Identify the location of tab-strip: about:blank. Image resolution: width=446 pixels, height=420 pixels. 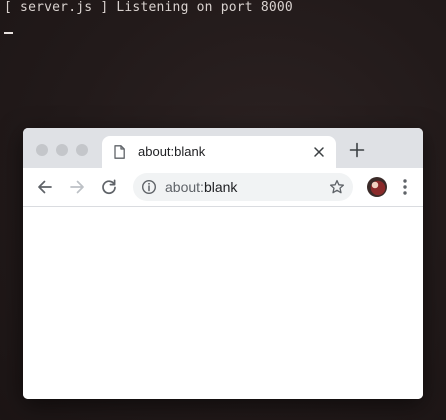
(223, 148).